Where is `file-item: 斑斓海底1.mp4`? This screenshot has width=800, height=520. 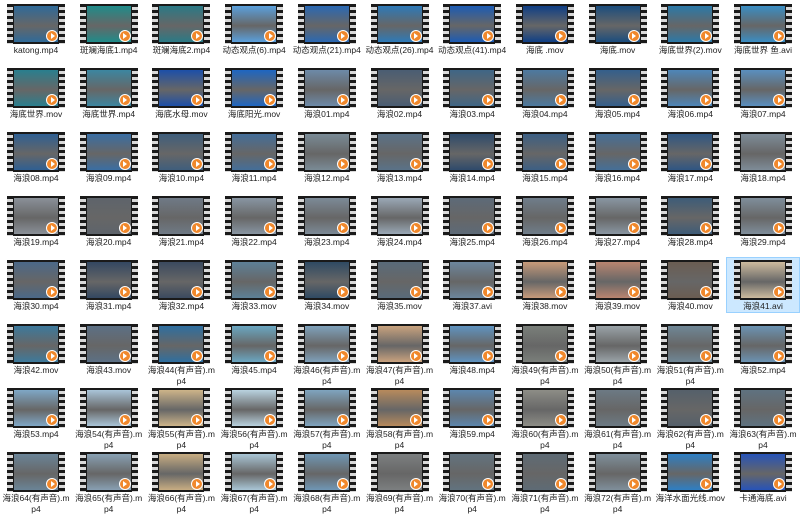
file-item: 斑斓海底1.mp4 is located at coordinates (109, 29).